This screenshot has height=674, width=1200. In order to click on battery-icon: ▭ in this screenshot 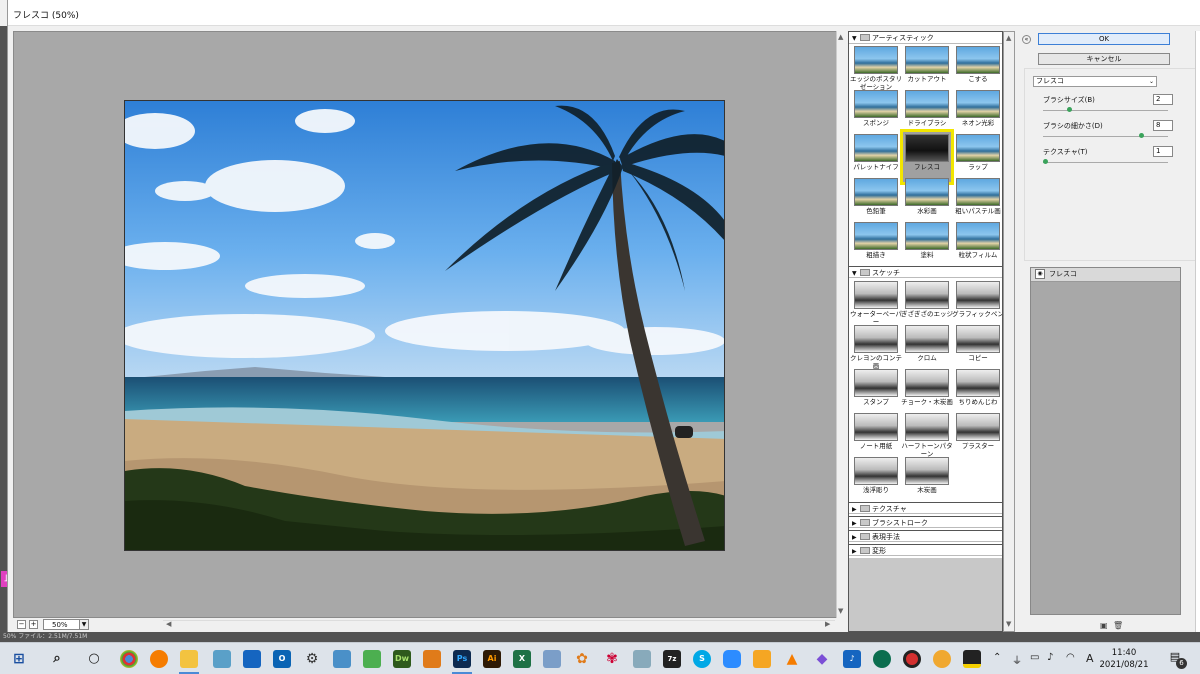, I will do `click(1034, 657)`.